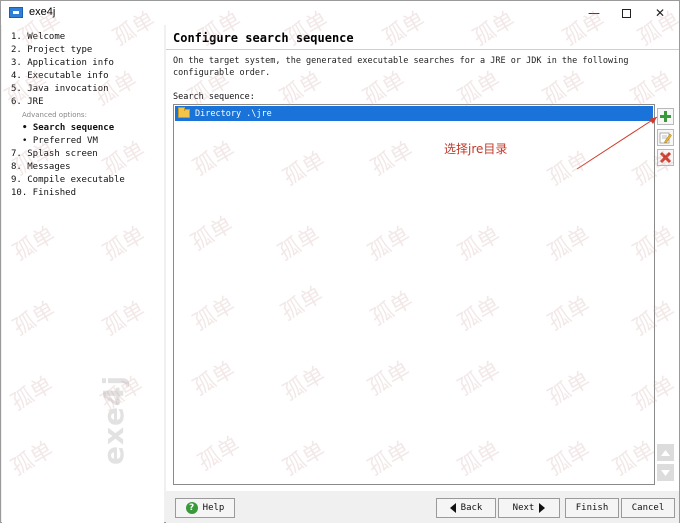  Describe the element at coordinates (51, 50) in the screenshot. I see `step-project-type: 2. Project type` at that location.